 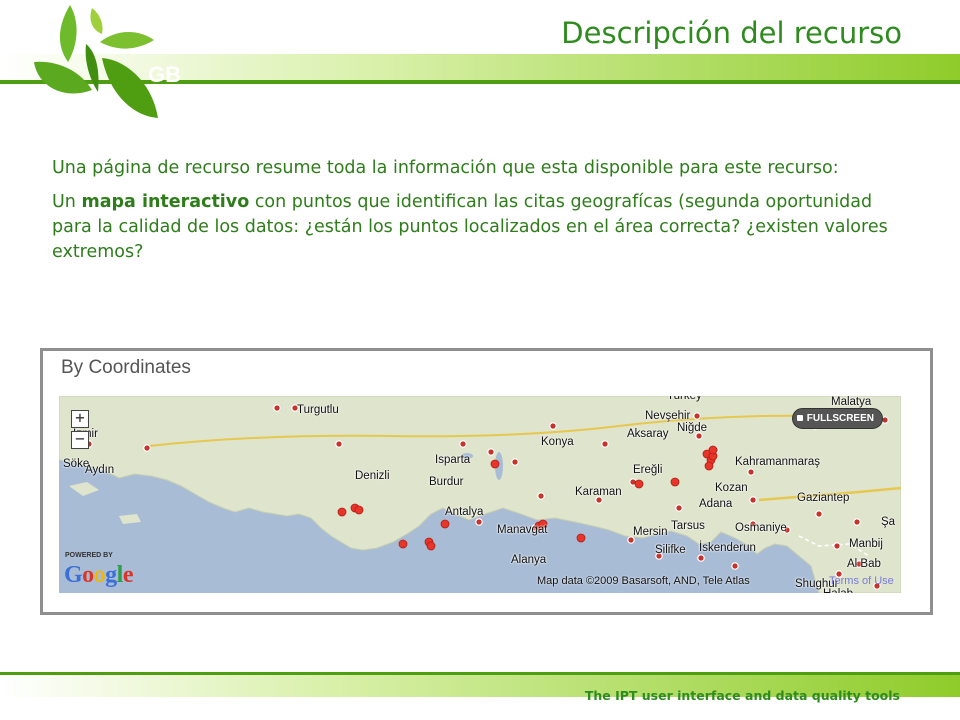 I want to click on fullscreen-label: FULLSCREEN, so click(x=840, y=418).